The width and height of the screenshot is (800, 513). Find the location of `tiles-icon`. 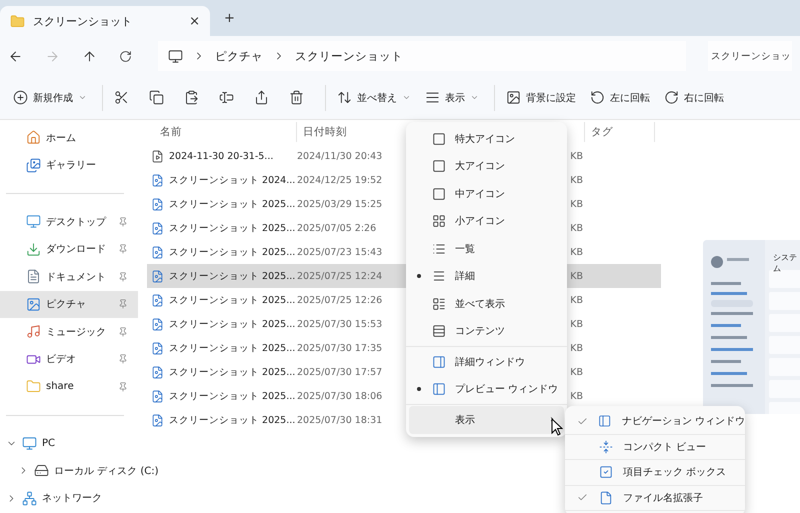

tiles-icon is located at coordinates (439, 303).